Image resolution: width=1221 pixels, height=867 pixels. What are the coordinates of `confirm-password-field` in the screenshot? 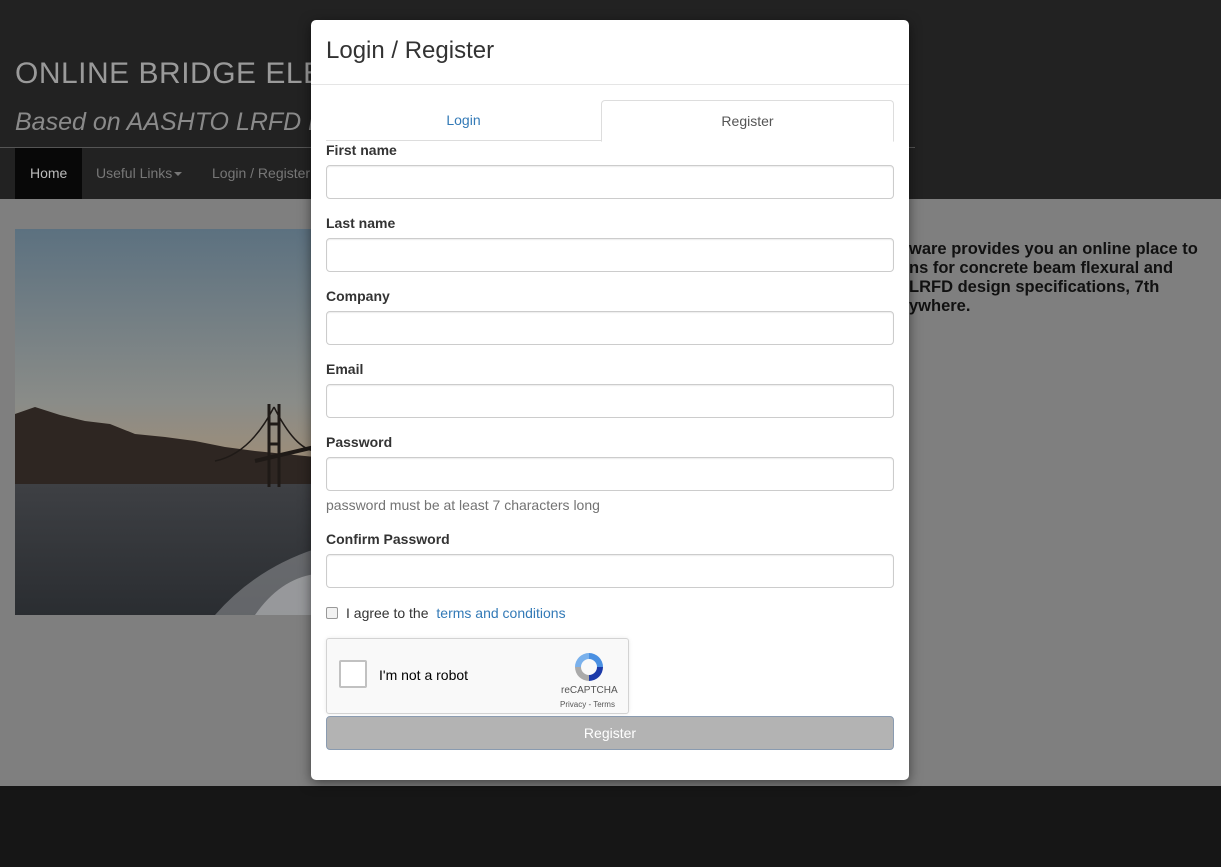 It's located at (610, 571).